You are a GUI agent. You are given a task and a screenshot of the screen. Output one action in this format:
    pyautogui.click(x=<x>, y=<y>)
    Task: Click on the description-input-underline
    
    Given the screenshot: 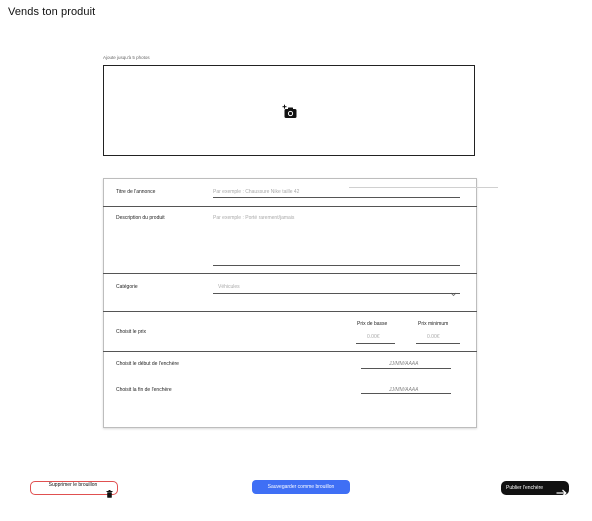 What is the action you would take?
    pyautogui.click(x=336, y=265)
    